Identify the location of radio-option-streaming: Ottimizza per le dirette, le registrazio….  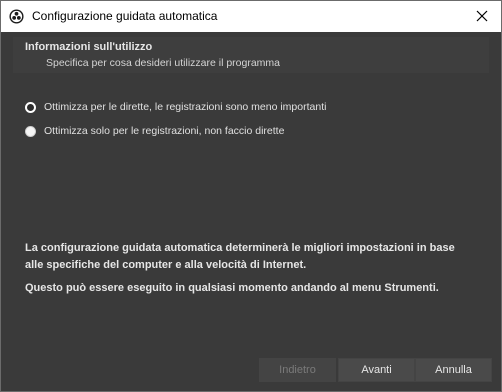
(175, 107).